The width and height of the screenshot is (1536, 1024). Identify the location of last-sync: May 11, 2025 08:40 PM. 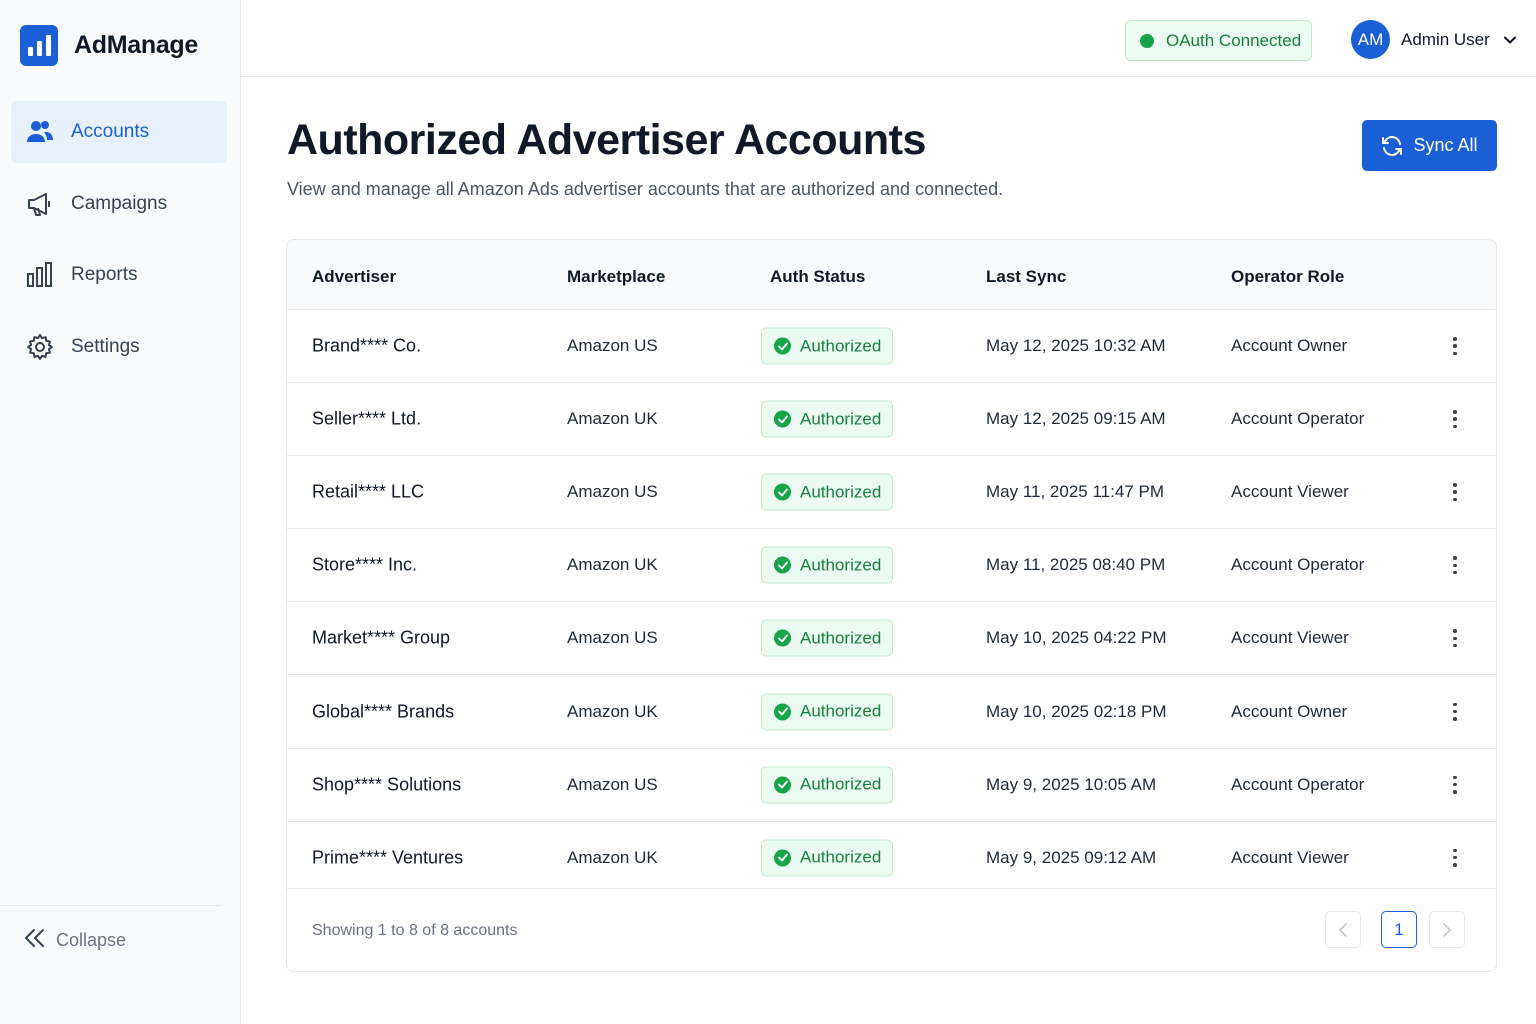
(1076, 565).